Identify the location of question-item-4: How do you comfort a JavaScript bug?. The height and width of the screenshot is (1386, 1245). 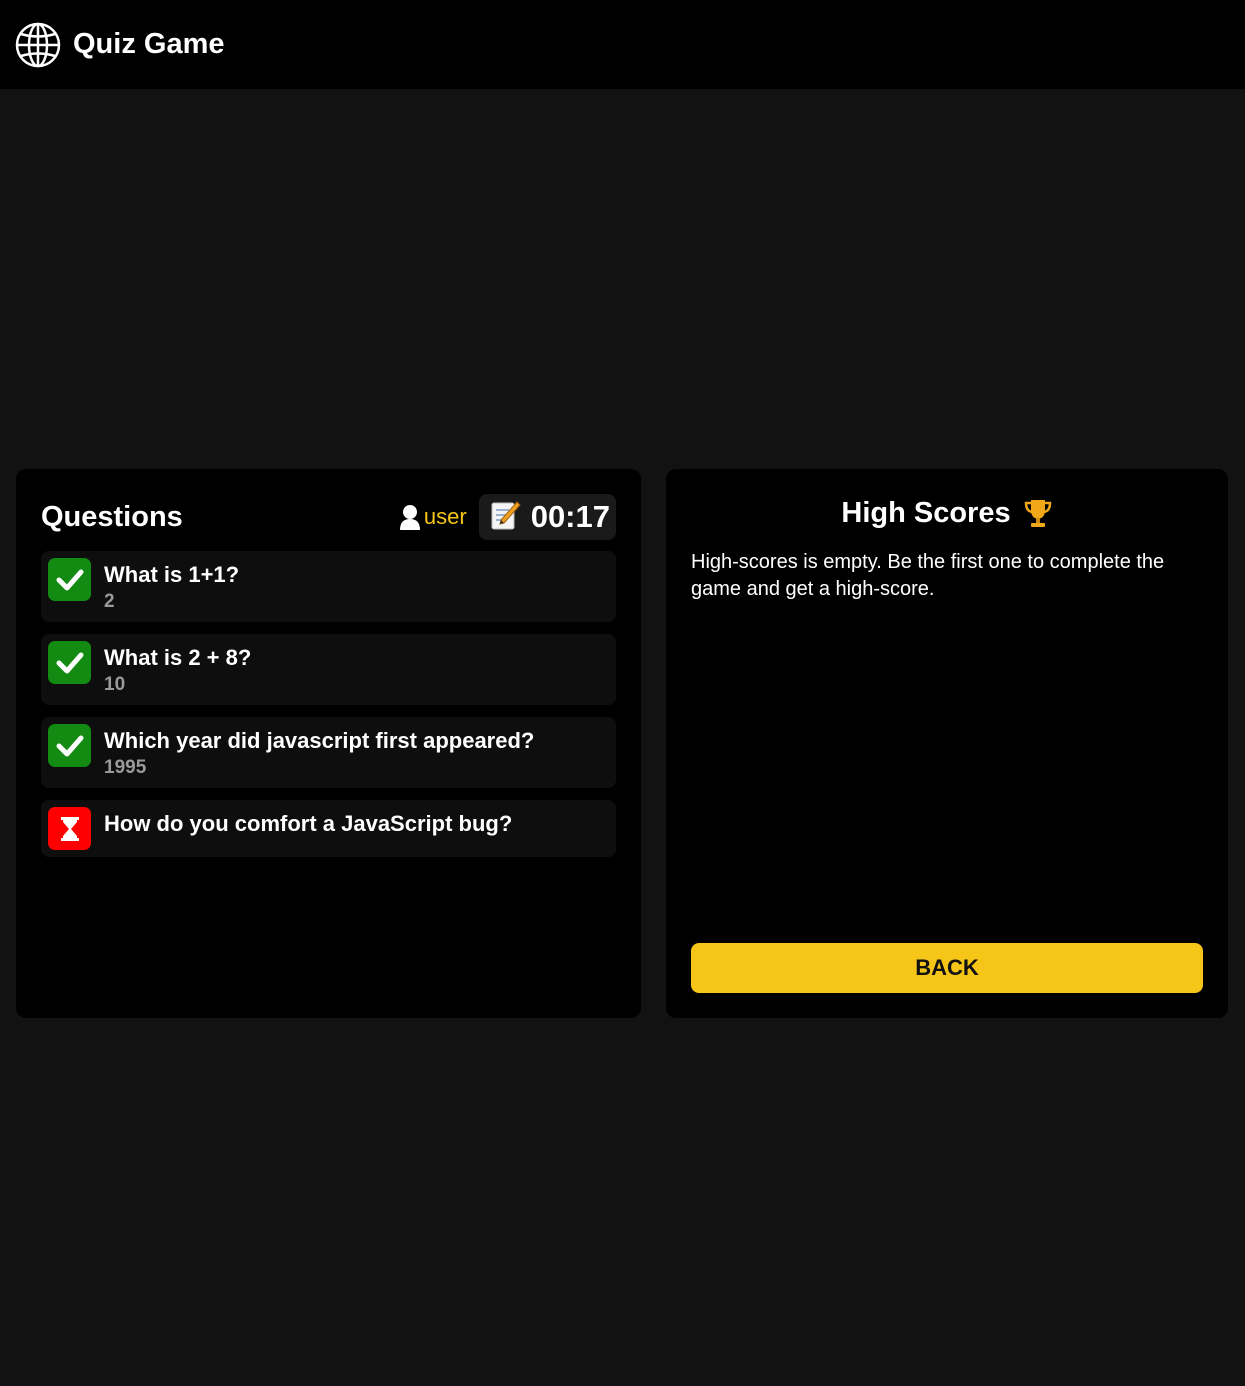
(328, 828).